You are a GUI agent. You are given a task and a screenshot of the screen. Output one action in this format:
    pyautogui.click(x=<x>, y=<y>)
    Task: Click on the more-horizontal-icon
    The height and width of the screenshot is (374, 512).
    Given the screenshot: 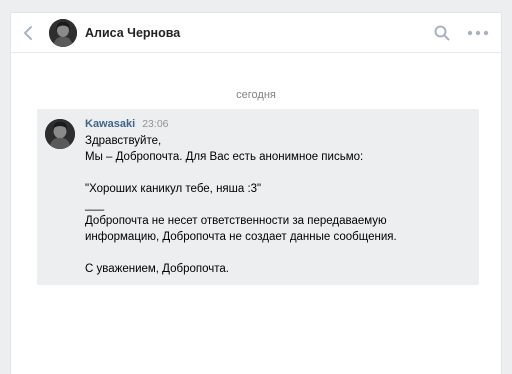 What is the action you would take?
    pyautogui.click(x=478, y=33)
    